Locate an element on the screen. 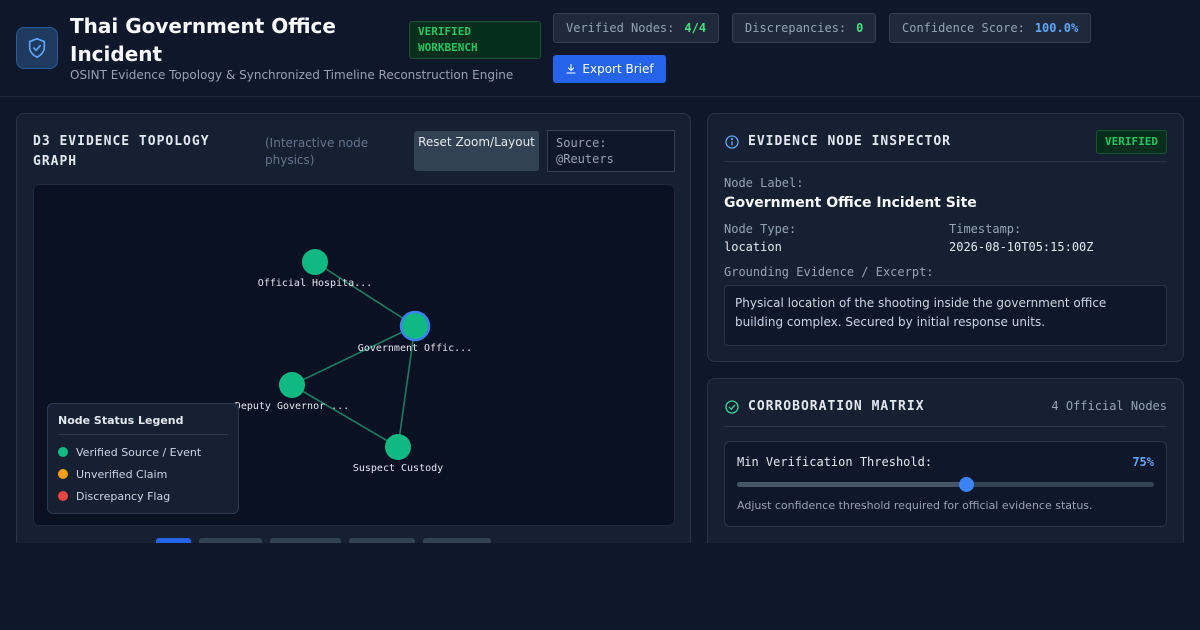  legend-item-verified: Verified Source / Event is located at coordinates (143, 452).